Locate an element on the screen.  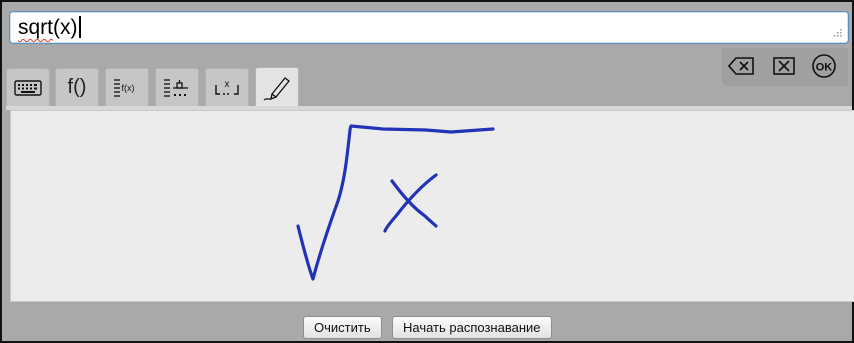
clear-button is located at coordinates (784, 66).